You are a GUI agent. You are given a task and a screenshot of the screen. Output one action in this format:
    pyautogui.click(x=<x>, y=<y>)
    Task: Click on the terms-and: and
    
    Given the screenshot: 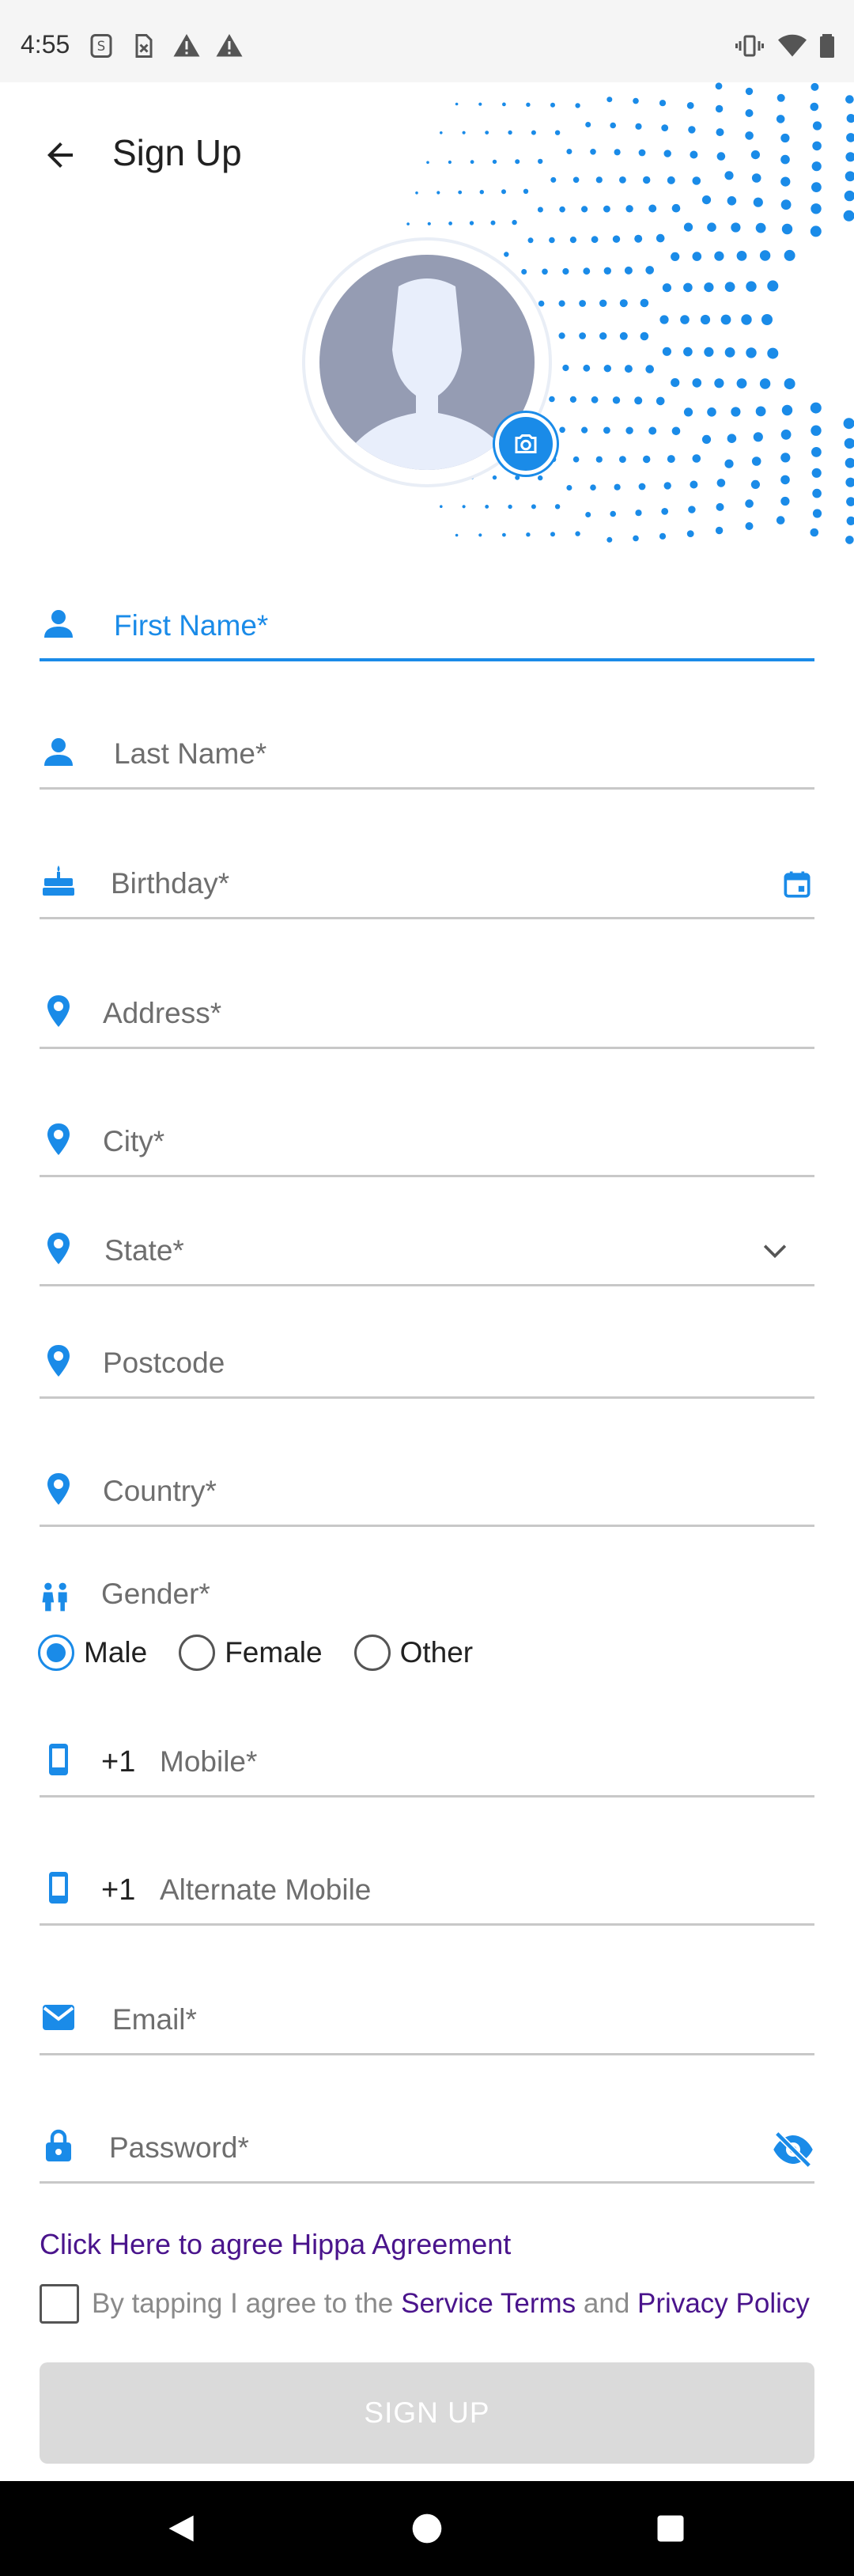 What is the action you would take?
    pyautogui.click(x=607, y=2303)
    